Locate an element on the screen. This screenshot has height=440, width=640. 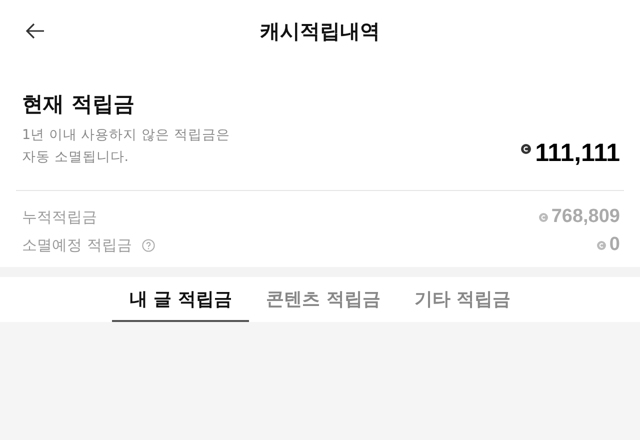
summary-amount: 0 is located at coordinates (614, 245).